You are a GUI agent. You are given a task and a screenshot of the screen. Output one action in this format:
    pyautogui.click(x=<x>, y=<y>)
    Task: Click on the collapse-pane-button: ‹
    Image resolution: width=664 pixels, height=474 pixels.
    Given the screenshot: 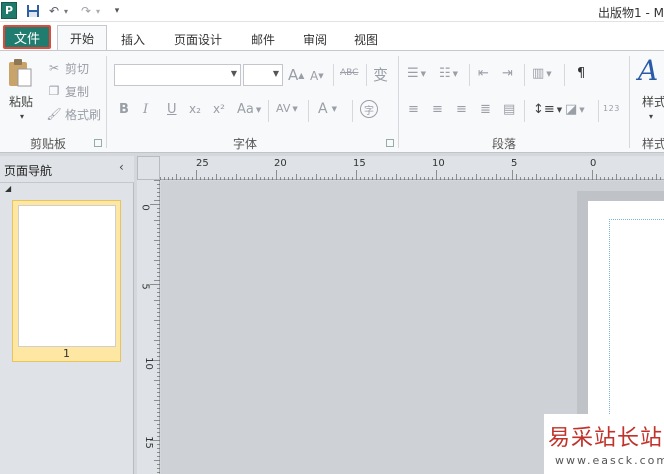 What is the action you would take?
    pyautogui.click(x=121, y=167)
    